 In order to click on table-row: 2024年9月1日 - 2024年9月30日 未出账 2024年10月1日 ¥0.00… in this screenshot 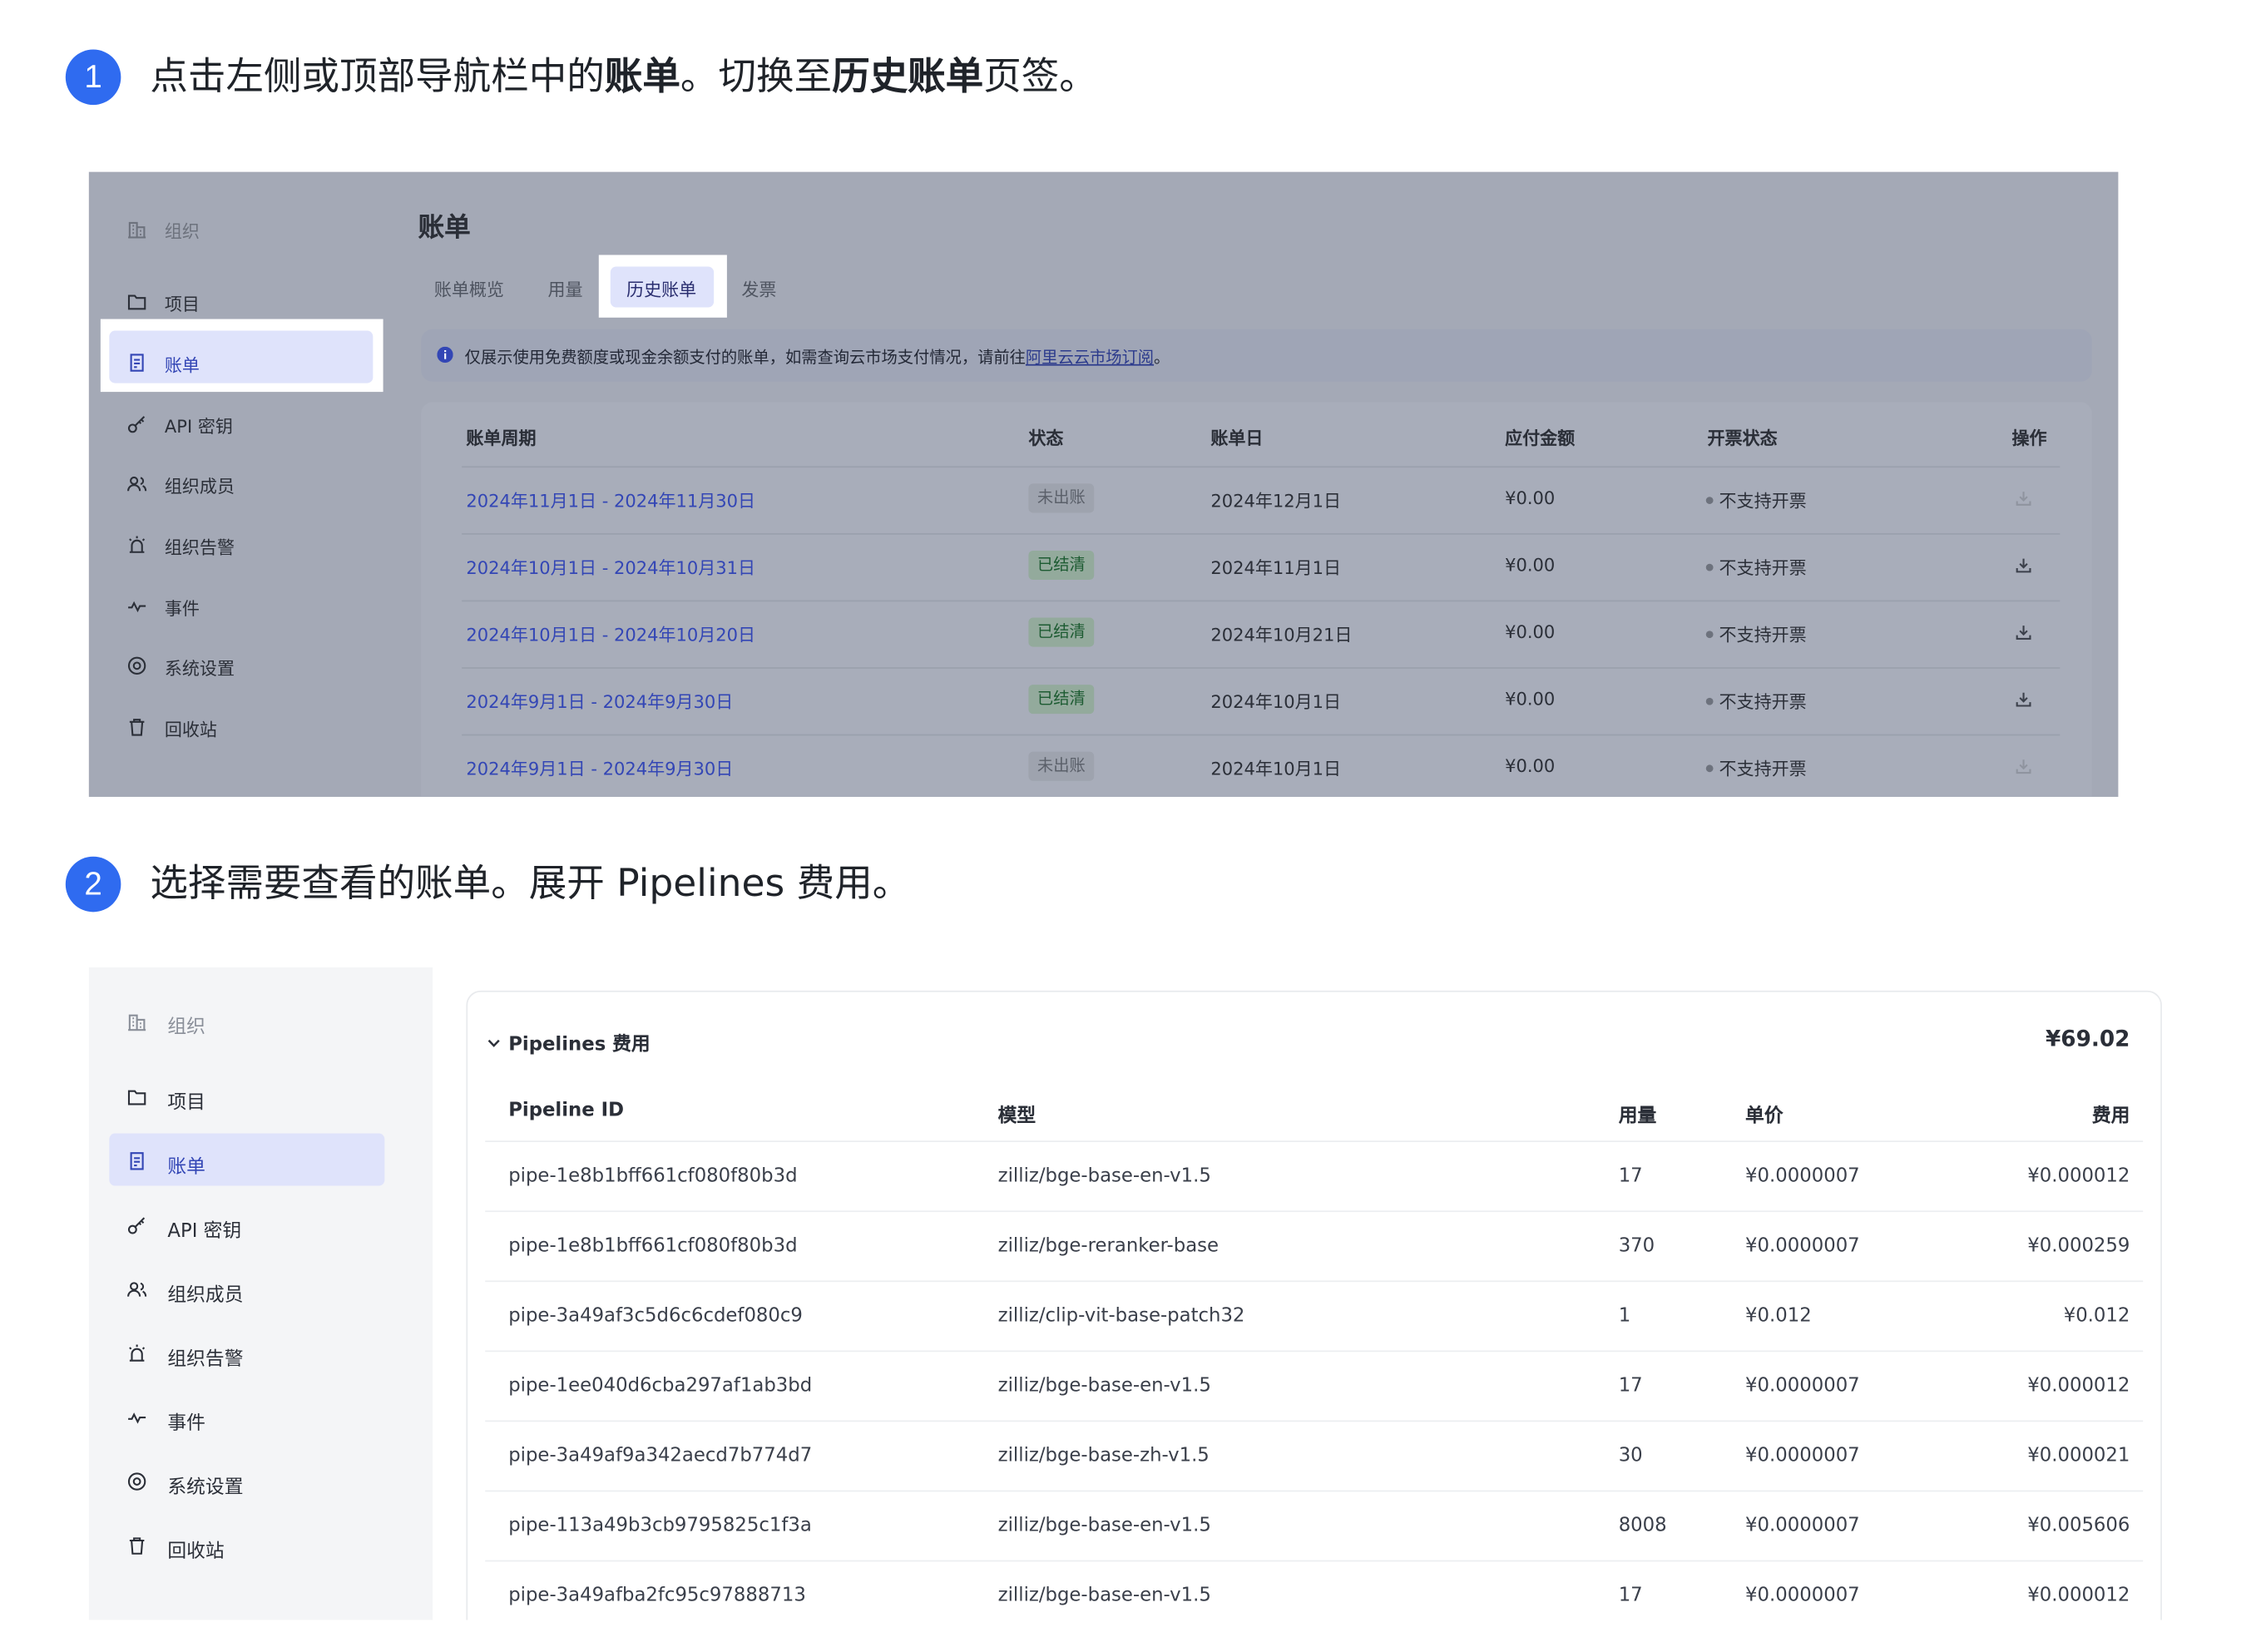, I will do `click(1256, 765)`.